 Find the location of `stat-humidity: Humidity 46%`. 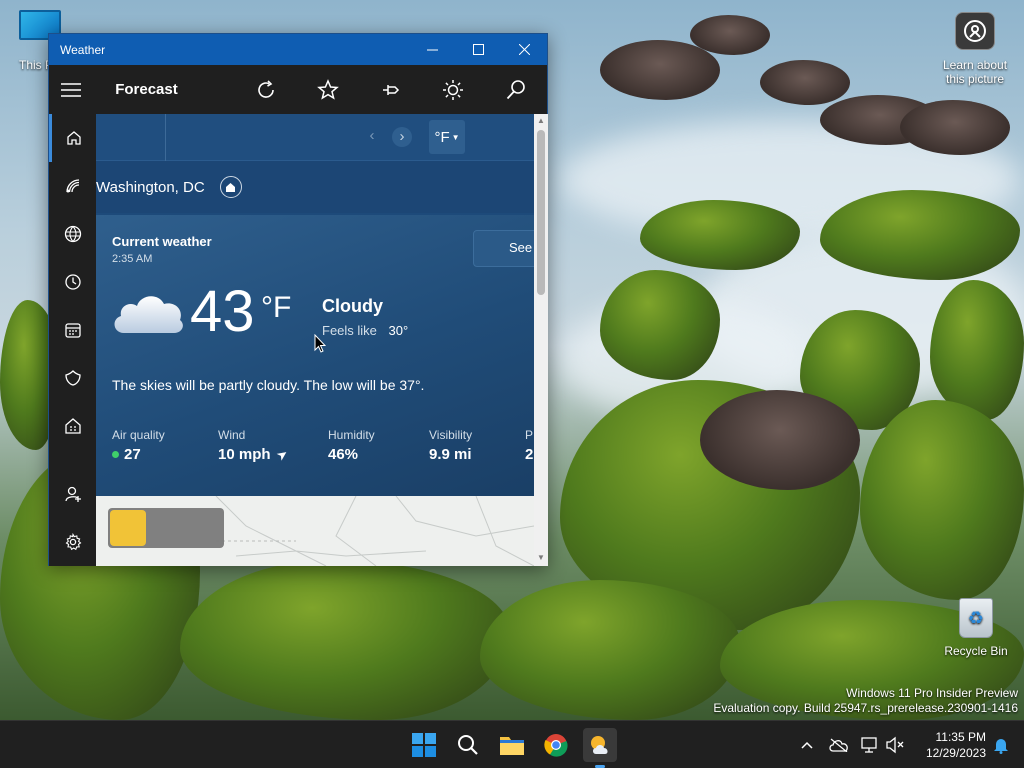

stat-humidity: Humidity 46% is located at coordinates (351, 445).